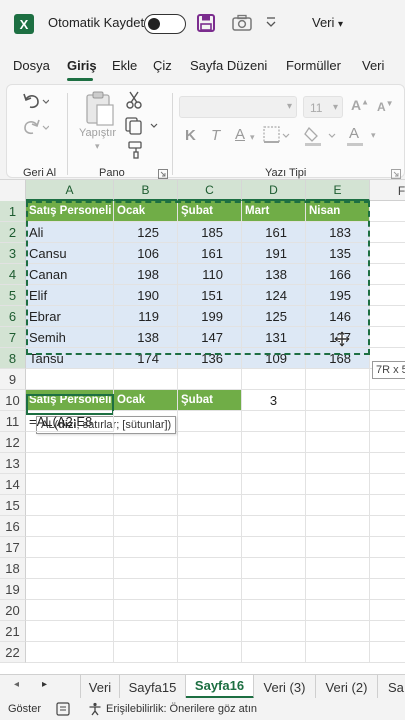 The height and width of the screenshot is (720, 405). Describe the element at coordinates (146, 274) in the screenshot. I see `data-cell: 198` at that location.